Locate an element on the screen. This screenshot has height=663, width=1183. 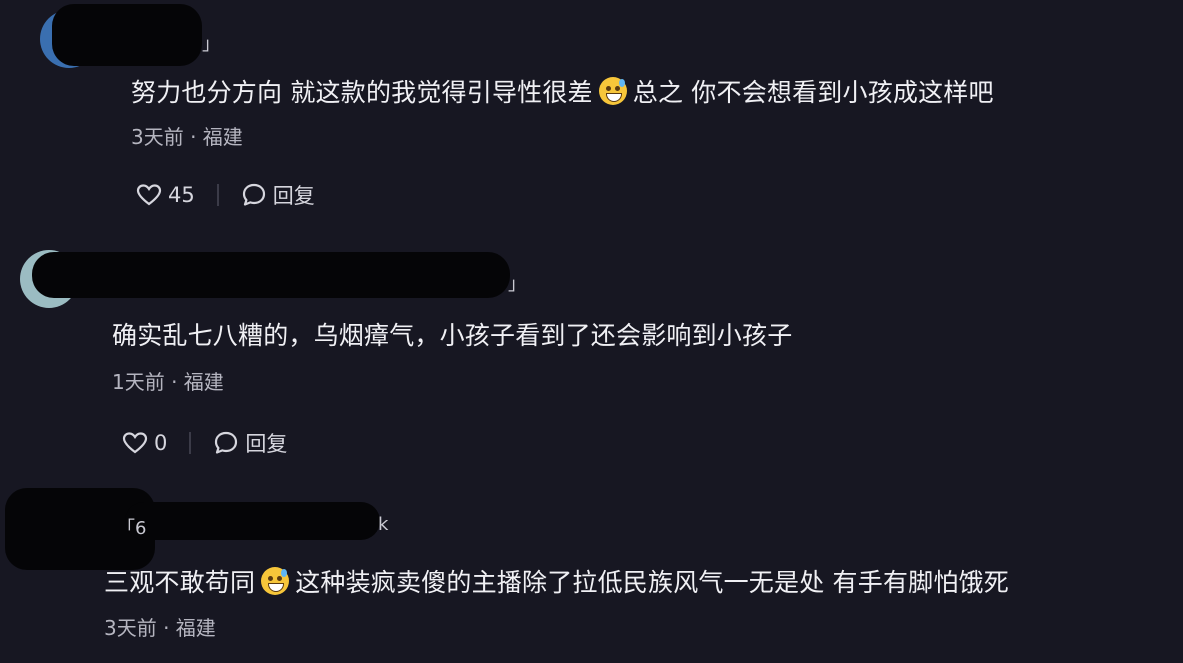
username-tail: k is located at coordinates (383, 524).